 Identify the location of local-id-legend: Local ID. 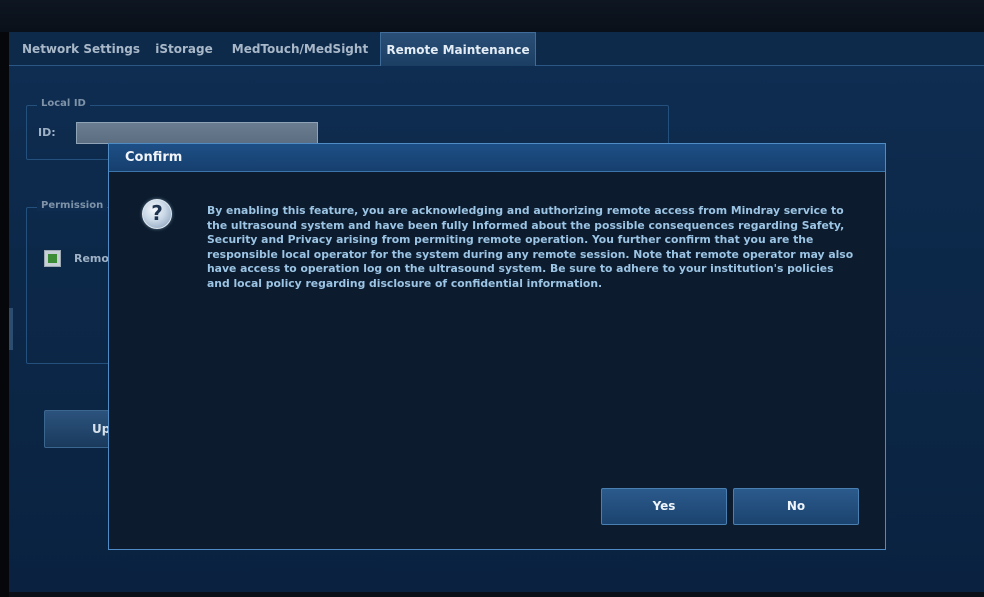
(63, 103).